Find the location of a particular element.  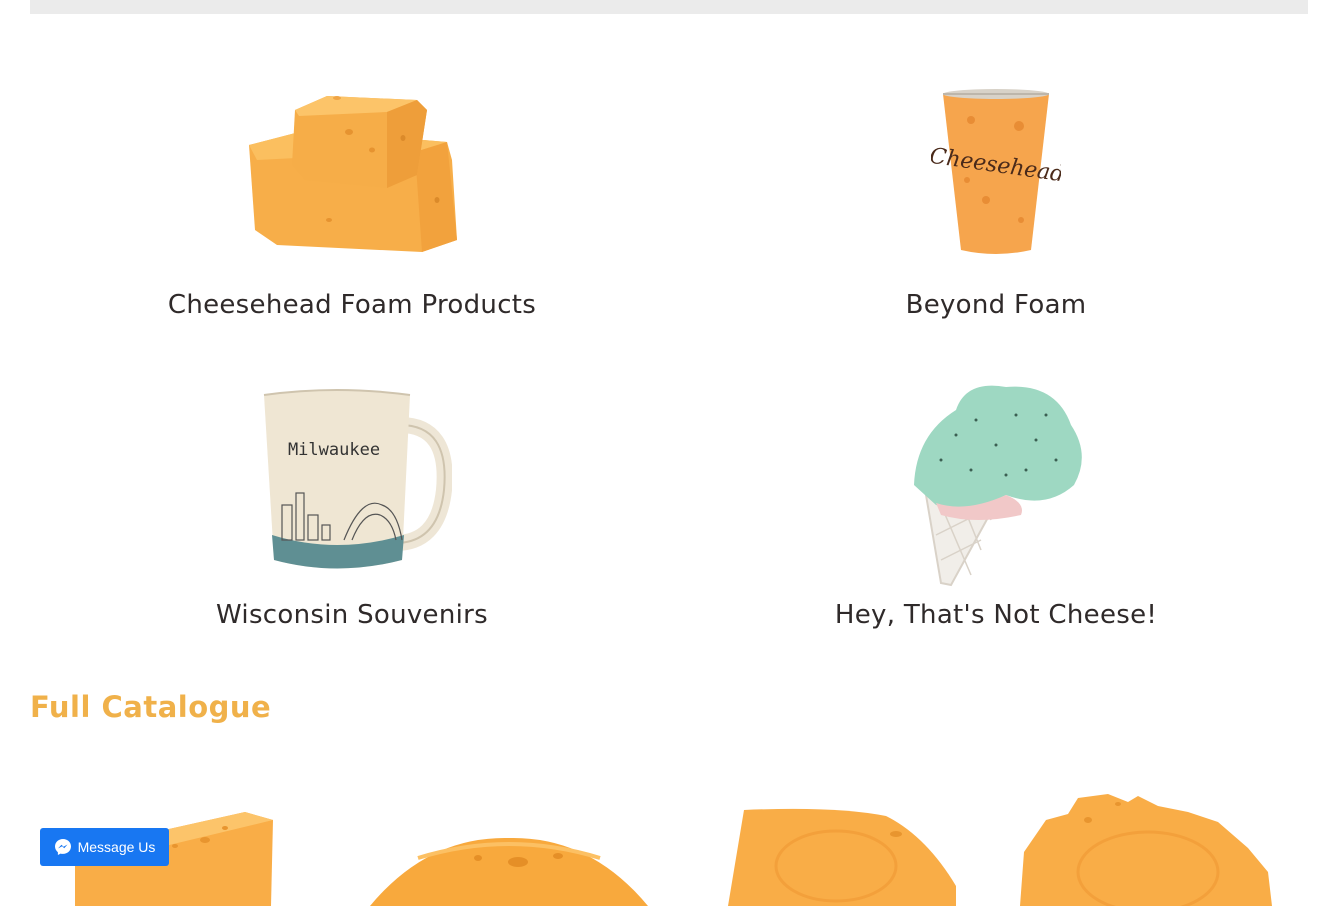

category-cheesehead-foam: Cheesehead Foam Products is located at coordinates (352, 205).